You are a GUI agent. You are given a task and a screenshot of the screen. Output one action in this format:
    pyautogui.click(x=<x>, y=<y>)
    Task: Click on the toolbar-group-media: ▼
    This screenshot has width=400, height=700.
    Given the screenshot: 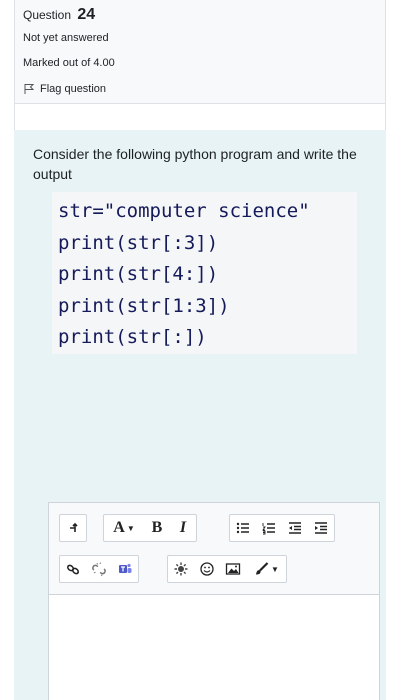 What is the action you would take?
    pyautogui.click(x=227, y=569)
    